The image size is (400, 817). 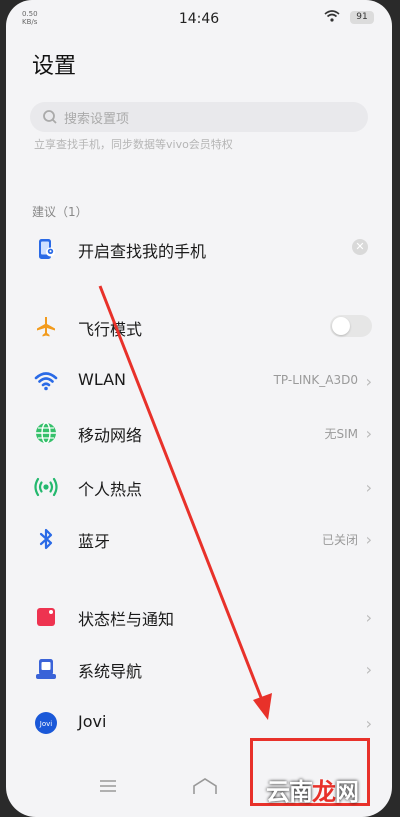 What do you see at coordinates (46, 487) in the screenshot?
I see `hotspot-icon` at bounding box center [46, 487].